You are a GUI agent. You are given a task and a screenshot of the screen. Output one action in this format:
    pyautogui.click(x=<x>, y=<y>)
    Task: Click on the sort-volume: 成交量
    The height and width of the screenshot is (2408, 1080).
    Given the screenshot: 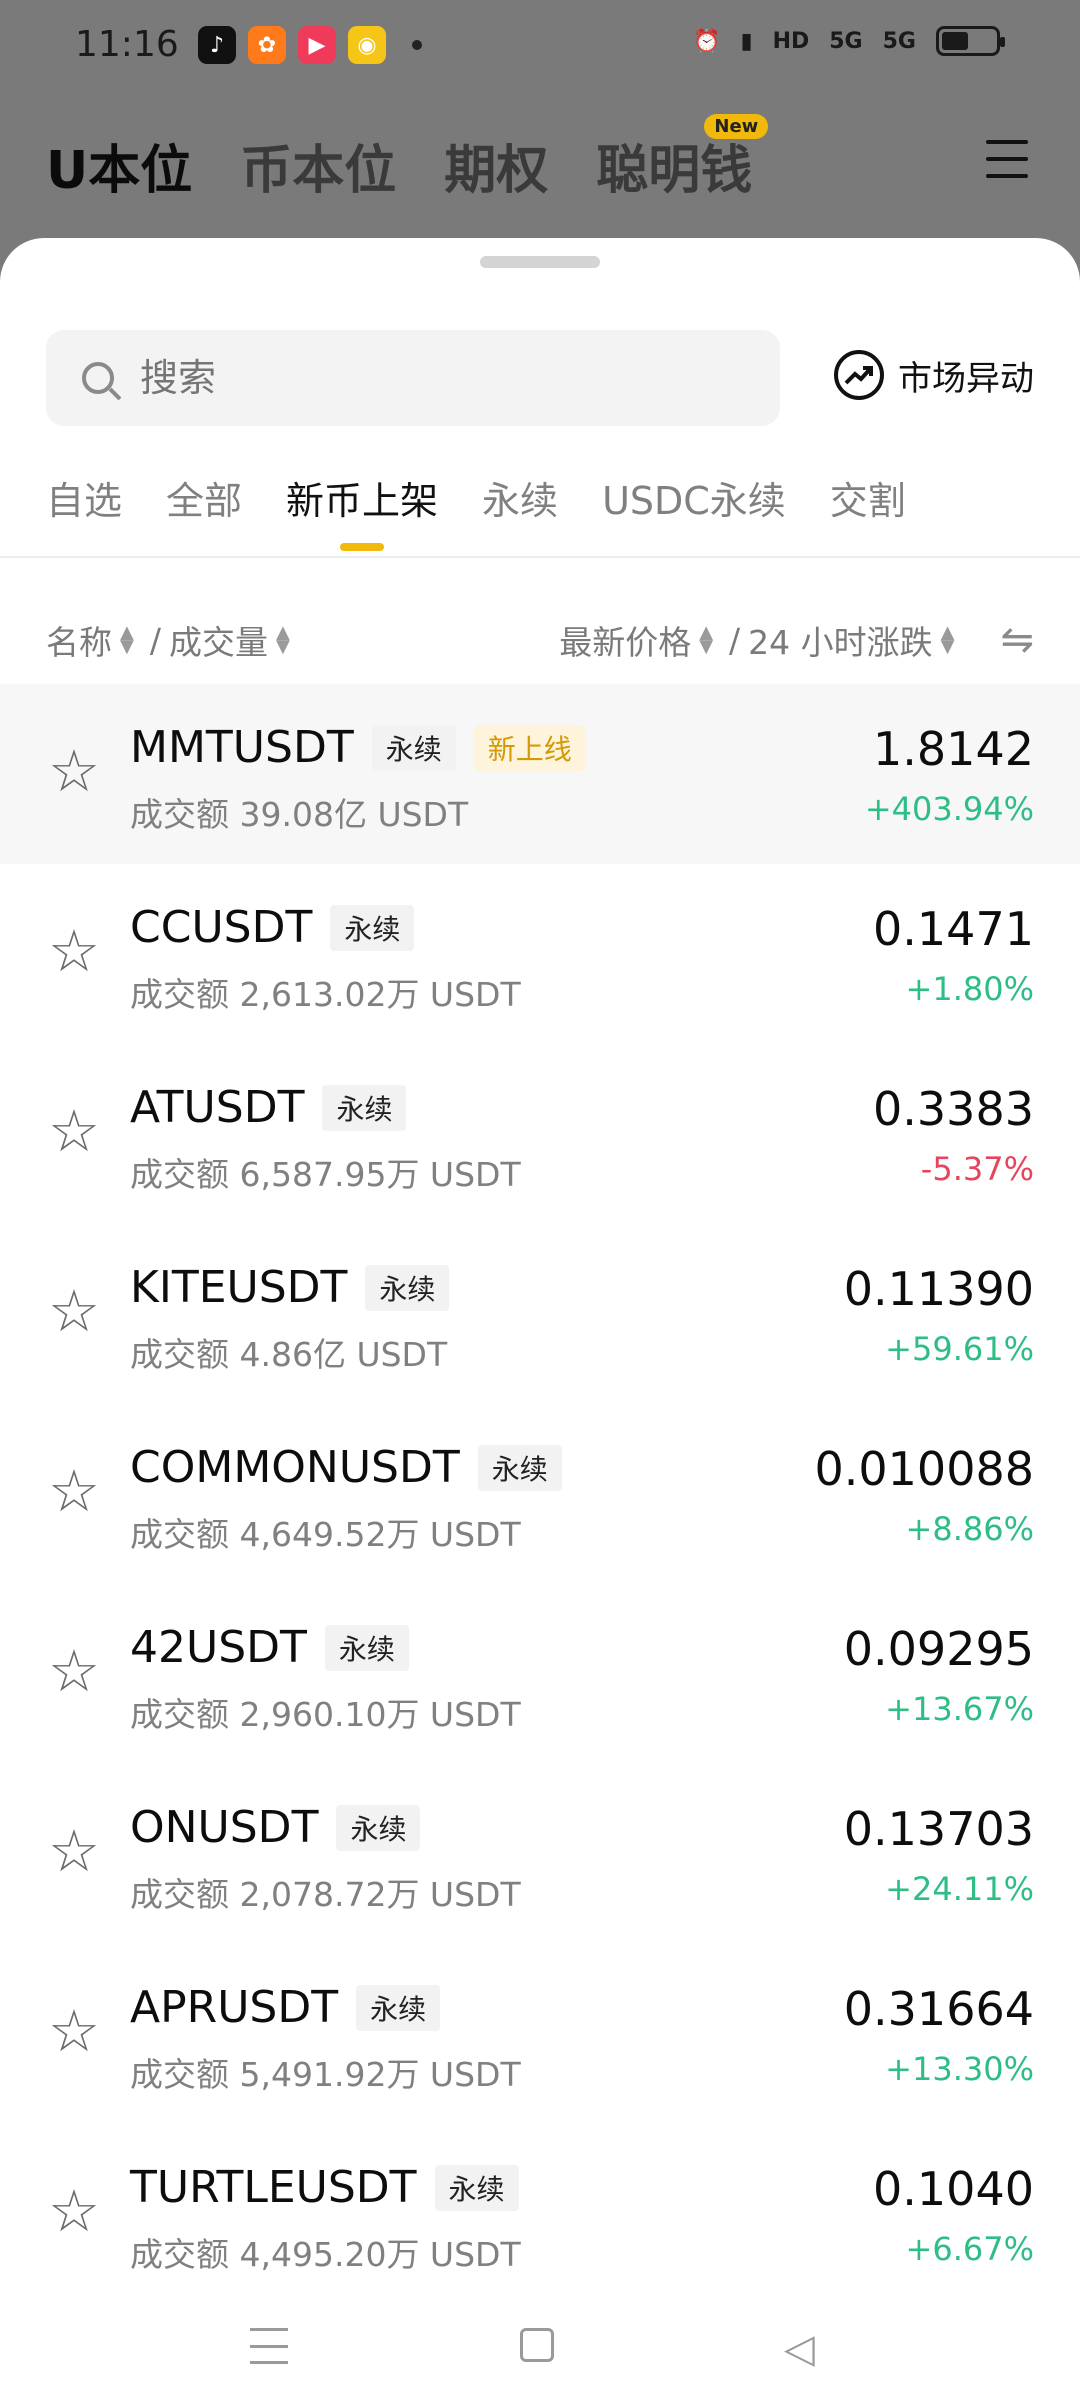 What is the action you would take?
    pyautogui.click(x=218, y=640)
    